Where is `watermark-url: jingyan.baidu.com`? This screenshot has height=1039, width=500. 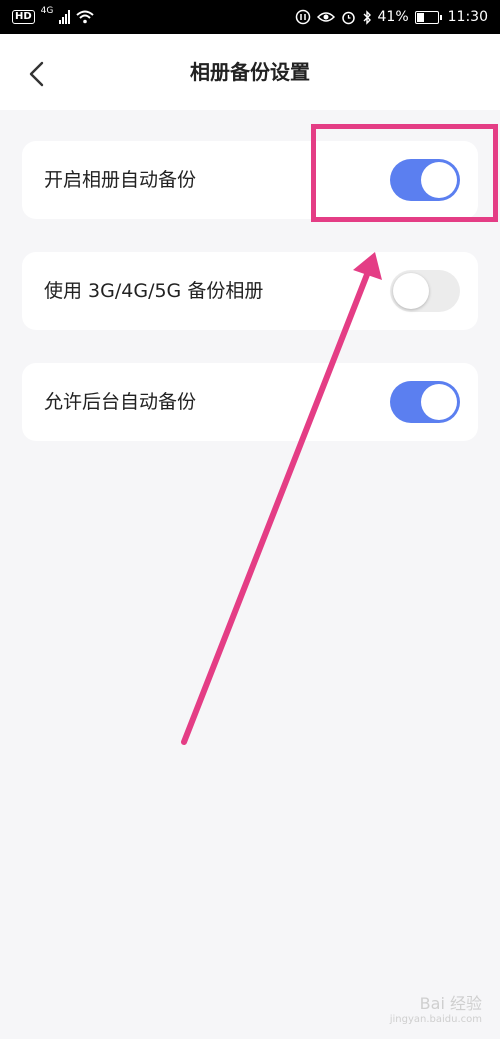
watermark-url: jingyan.baidu.com is located at coordinates (435, 1019).